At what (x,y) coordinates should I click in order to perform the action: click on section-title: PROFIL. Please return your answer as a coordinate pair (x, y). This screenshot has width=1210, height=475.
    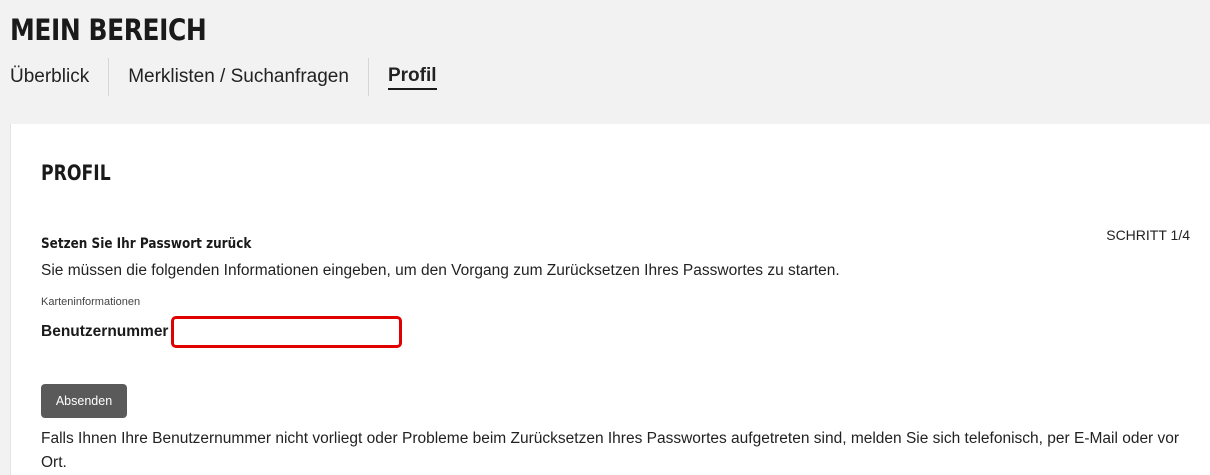
    Looking at the image, I should click on (76, 173).